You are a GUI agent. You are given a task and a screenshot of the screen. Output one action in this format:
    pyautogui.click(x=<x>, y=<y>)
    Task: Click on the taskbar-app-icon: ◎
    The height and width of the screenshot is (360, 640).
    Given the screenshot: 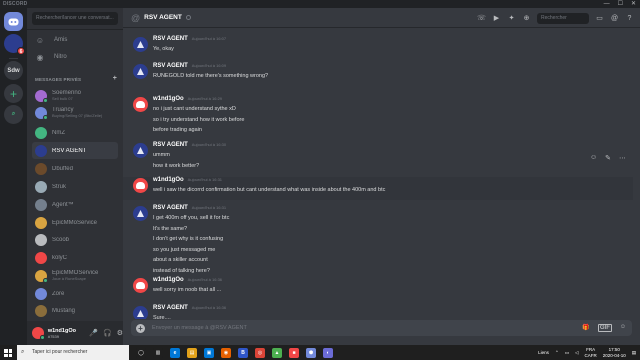 What is the action you would take?
    pyautogui.click(x=260, y=352)
    